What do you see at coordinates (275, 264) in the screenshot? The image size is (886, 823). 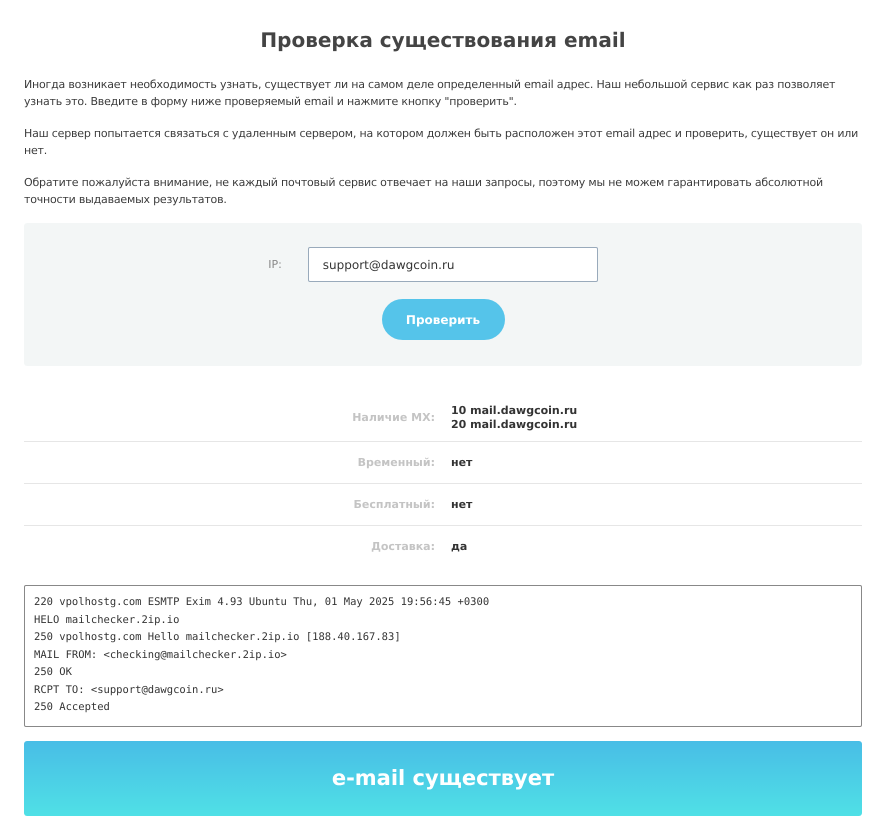 I see `field-label: IP:` at bounding box center [275, 264].